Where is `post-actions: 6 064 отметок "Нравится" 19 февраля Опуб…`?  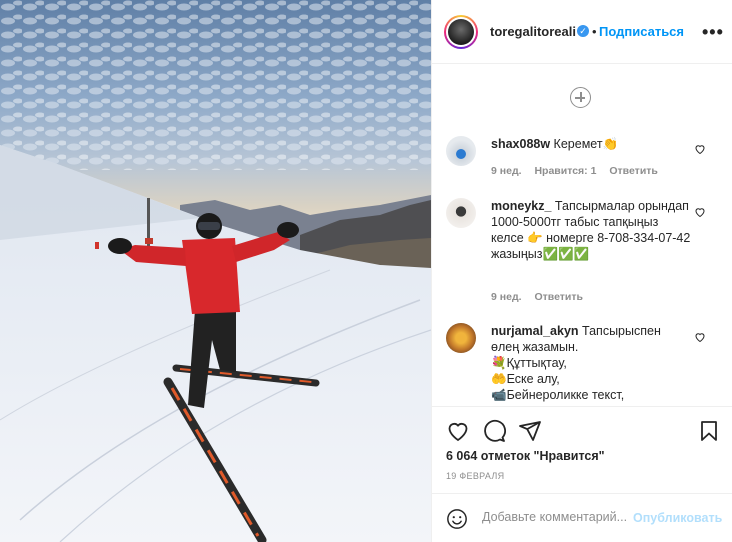 post-actions: 6 064 отметок "Нравится" 19 февраля Опуб… is located at coordinates (582, 474).